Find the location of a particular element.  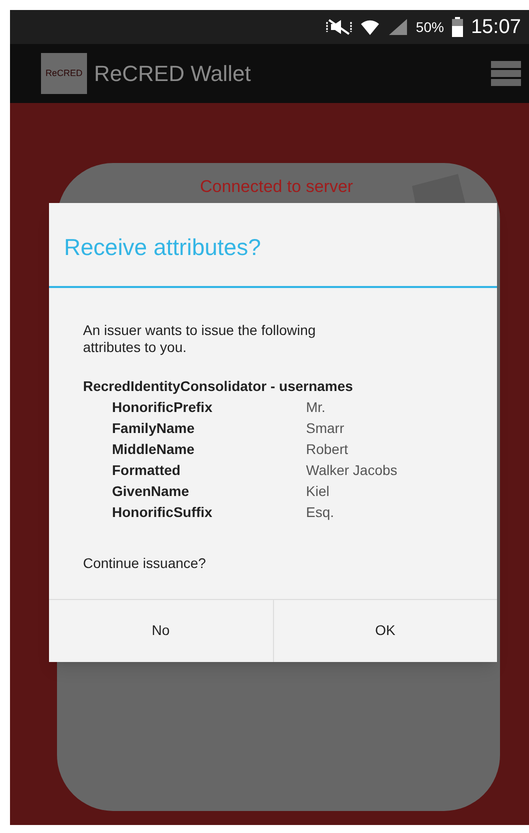

battery-percent: 50% is located at coordinates (430, 27).